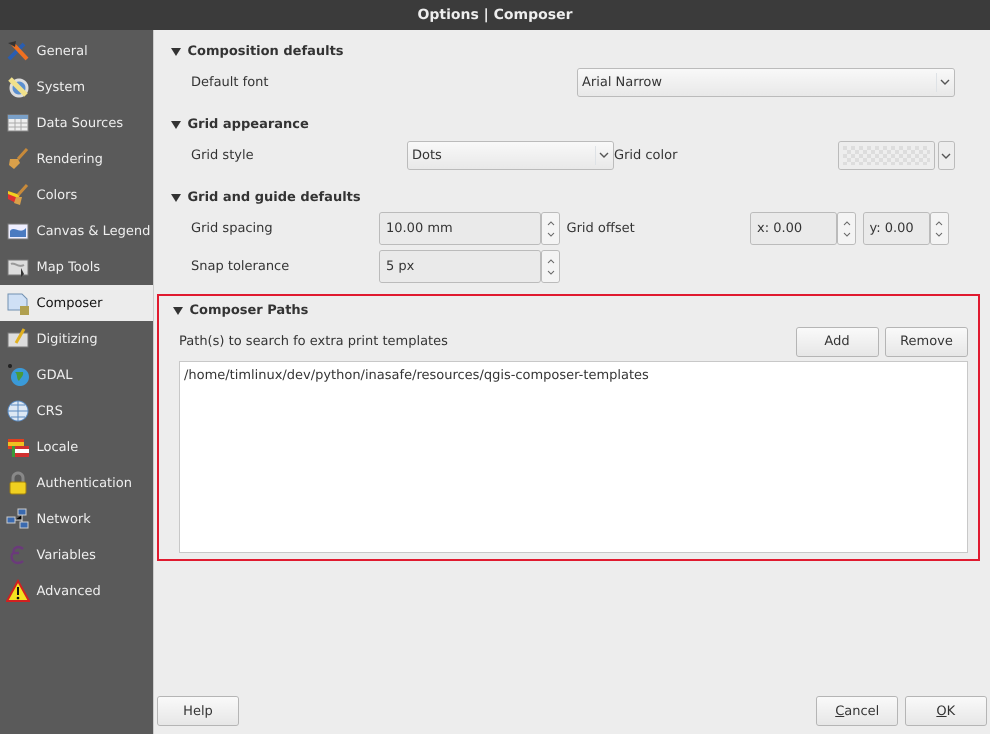 This screenshot has width=990, height=734. Describe the element at coordinates (837, 341) in the screenshot. I see `action-button: Add` at that location.